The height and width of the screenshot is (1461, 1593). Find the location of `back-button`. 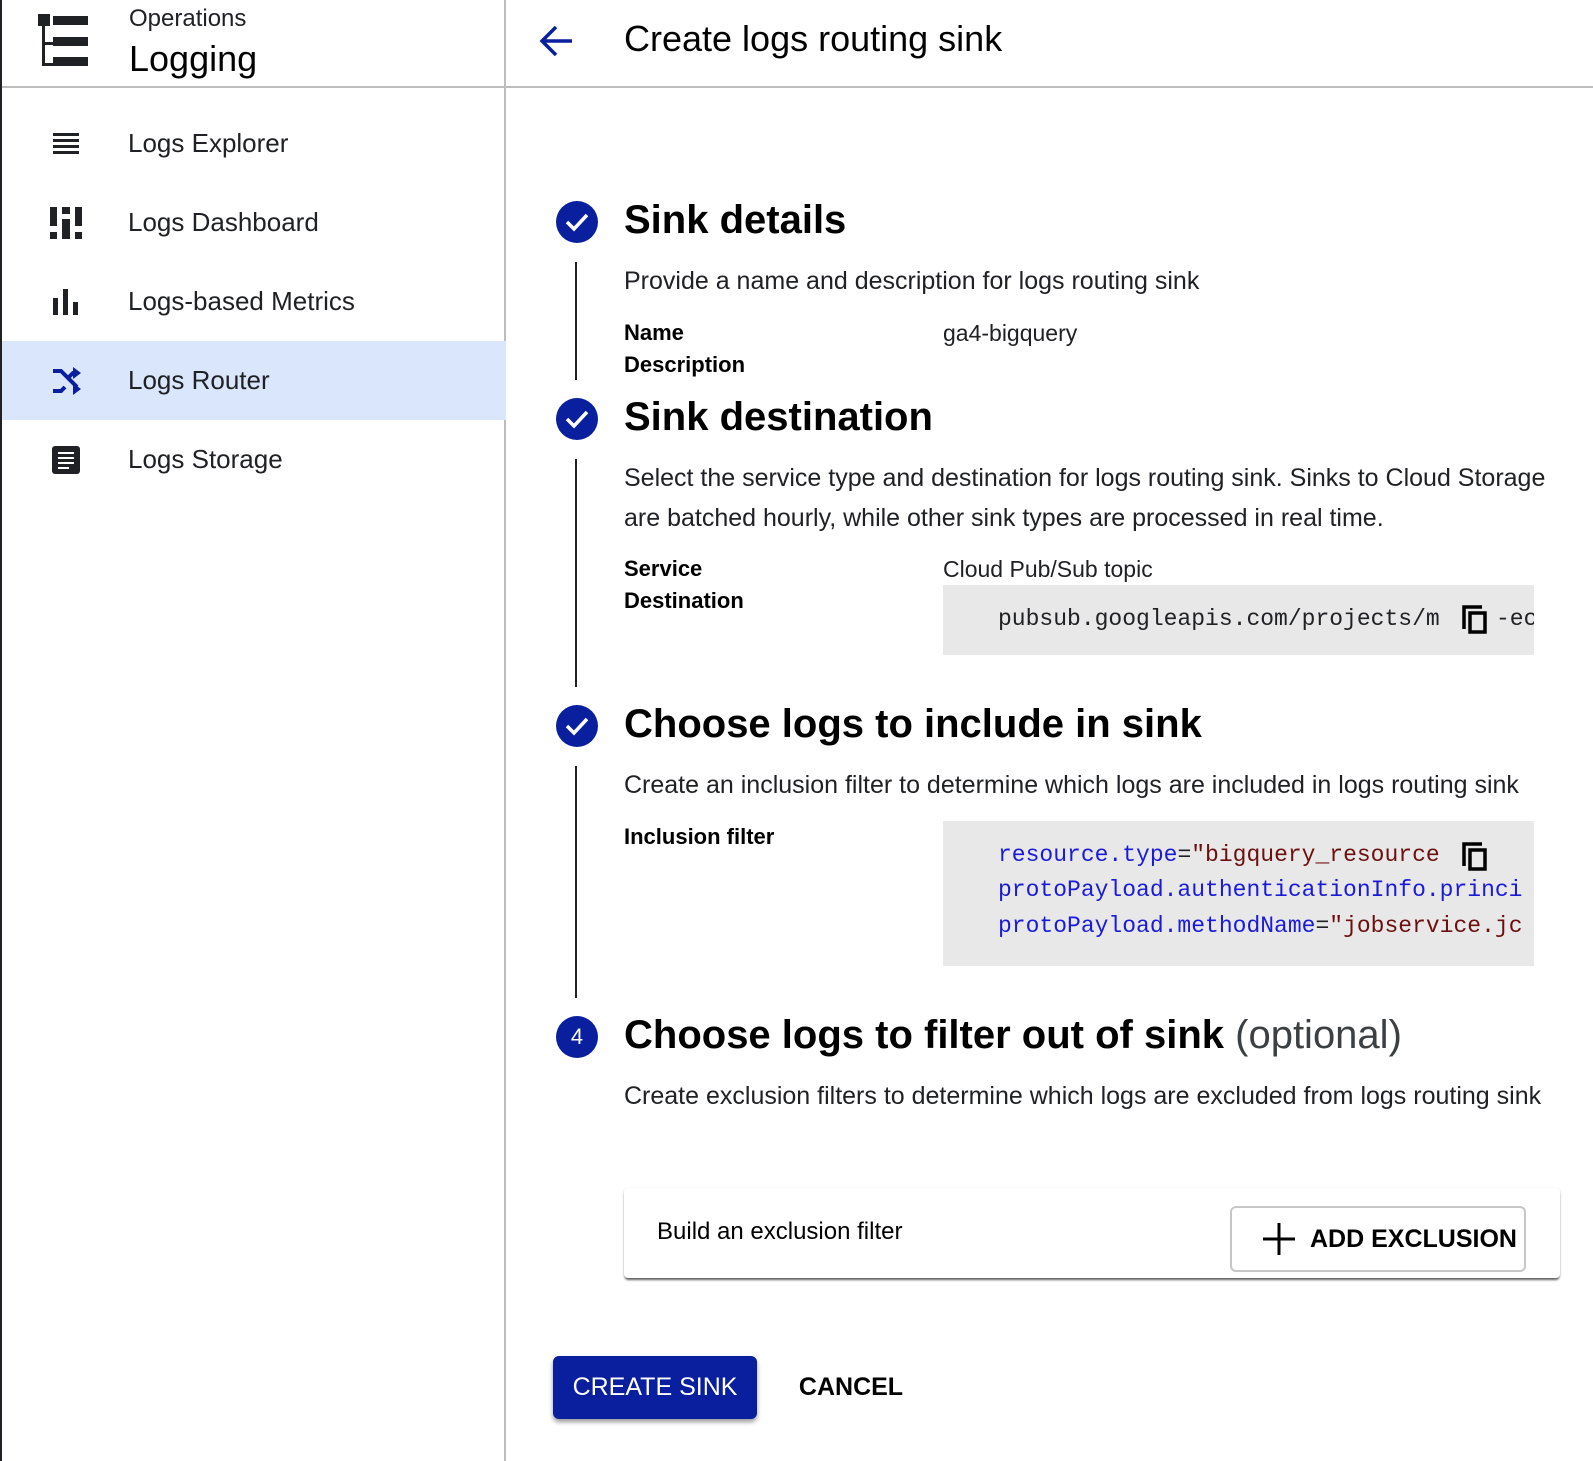

back-button is located at coordinates (557, 41).